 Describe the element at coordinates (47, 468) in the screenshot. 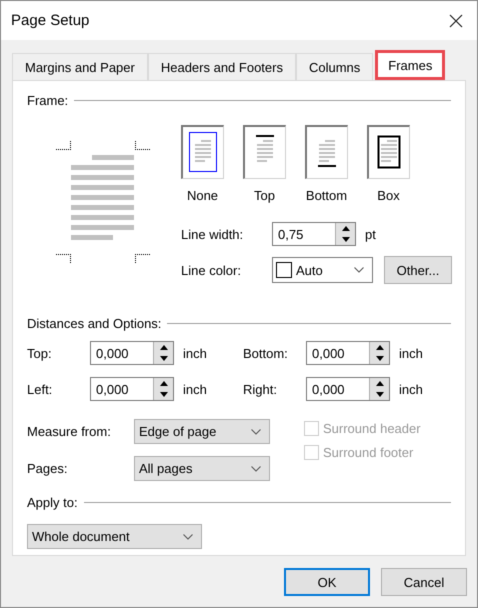

I see `pages-label: Pages:` at that location.